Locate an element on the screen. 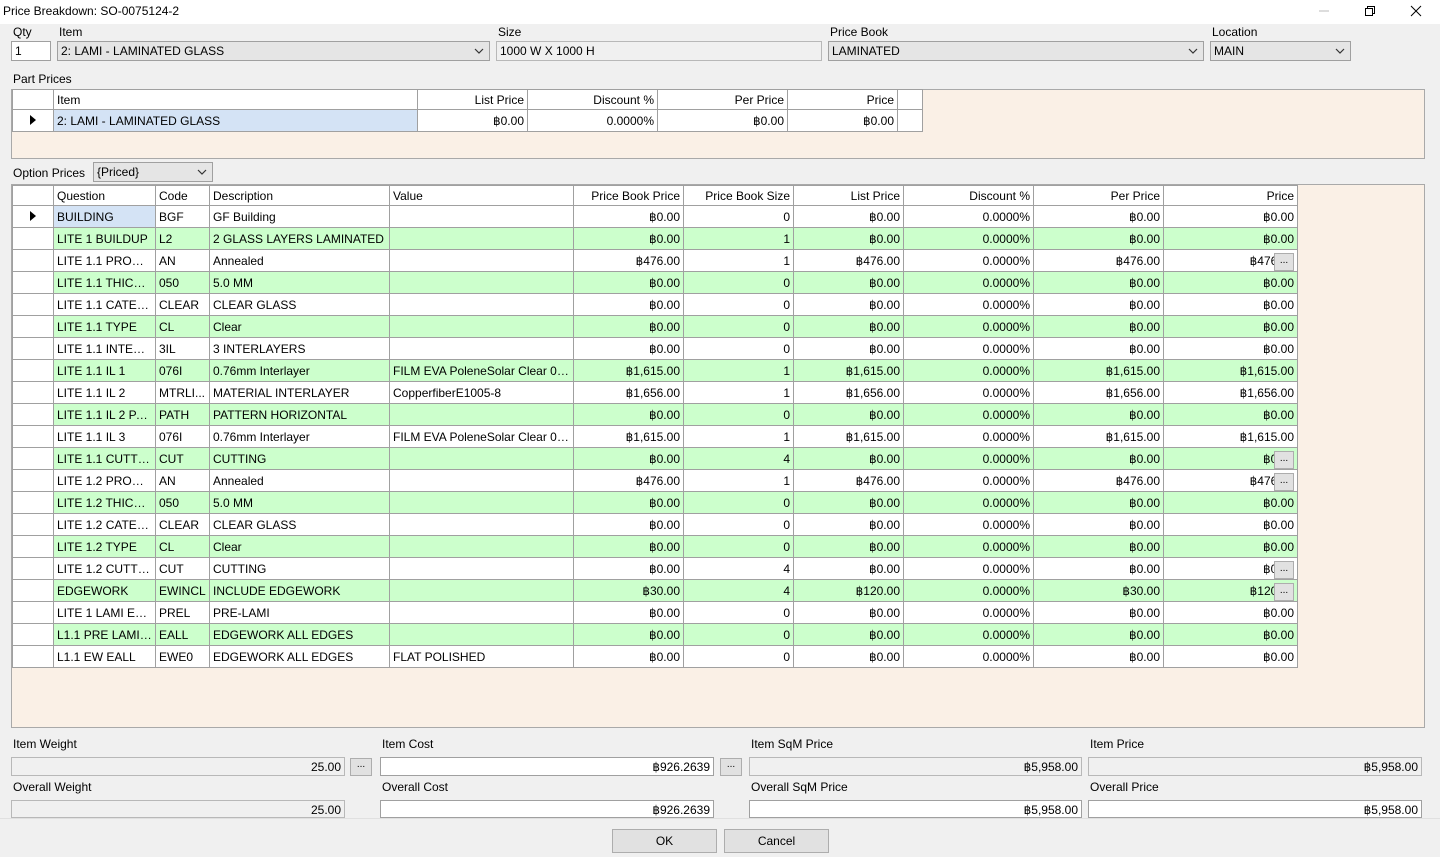 Image resolution: width=1440 pixels, height=857 pixels. pricebook-price-cell: ฿476.00 is located at coordinates (628, 260).